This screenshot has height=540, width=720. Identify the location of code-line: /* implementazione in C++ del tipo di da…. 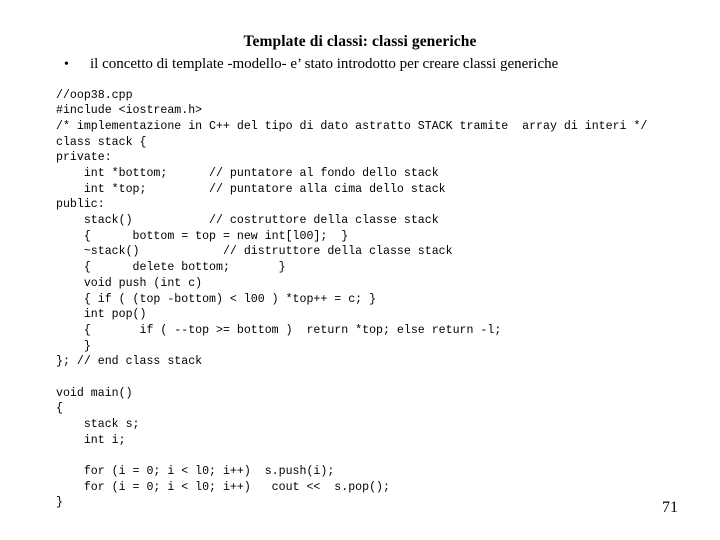
(352, 126).